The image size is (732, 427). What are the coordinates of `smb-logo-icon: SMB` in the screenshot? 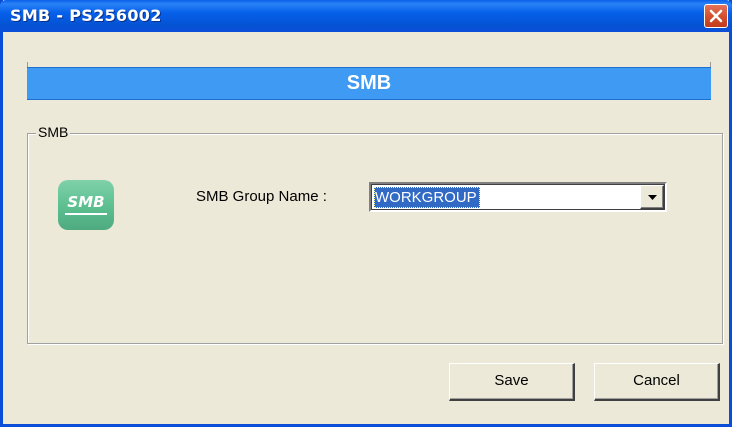 It's located at (86, 205).